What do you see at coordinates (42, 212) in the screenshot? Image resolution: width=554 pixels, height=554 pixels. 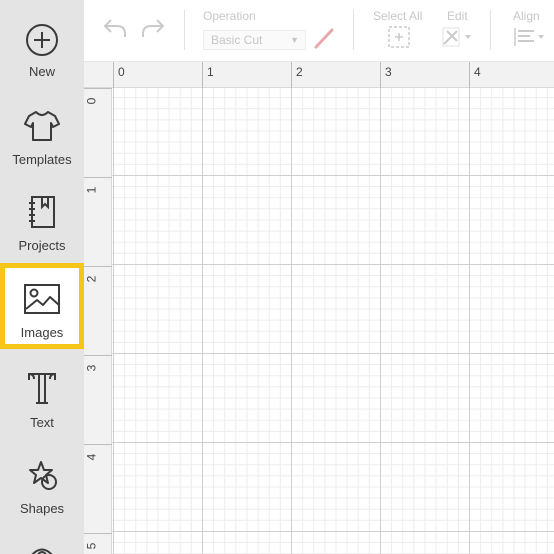 I see `notebook-icon` at bounding box center [42, 212].